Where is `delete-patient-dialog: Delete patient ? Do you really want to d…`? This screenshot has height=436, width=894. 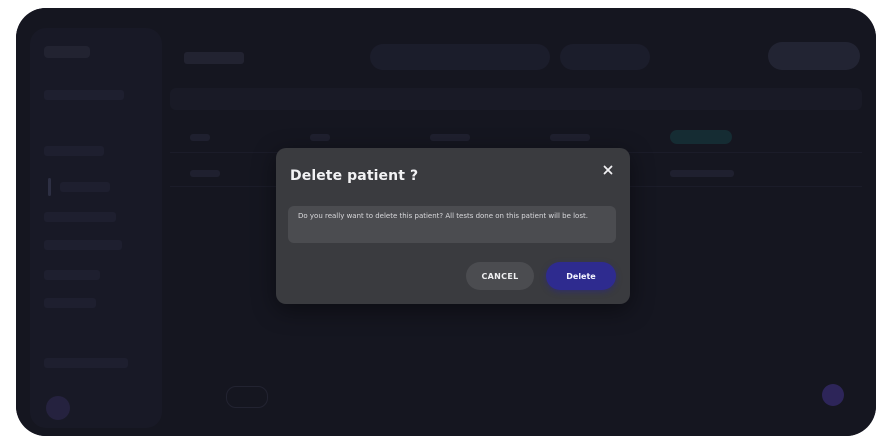
delete-patient-dialog: Delete patient ? Do you really want to d… is located at coordinates (453, 226).